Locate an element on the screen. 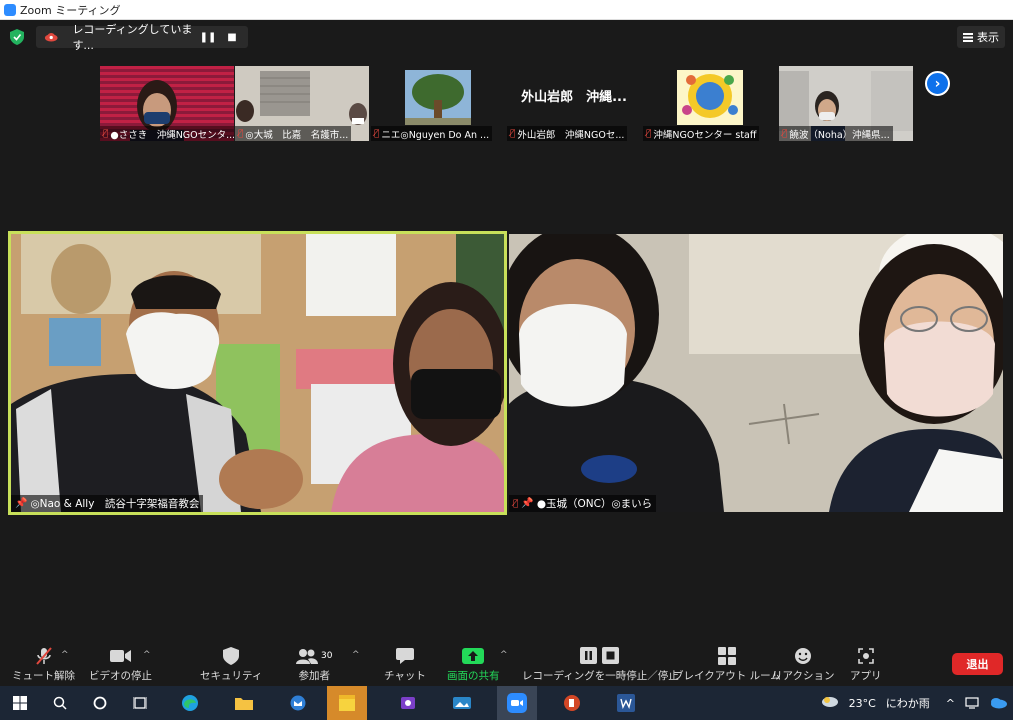  participant-name-label: 🎙̸ 📌 ●玉城（ONC）◎まいら is located at coordinates (583, 503).